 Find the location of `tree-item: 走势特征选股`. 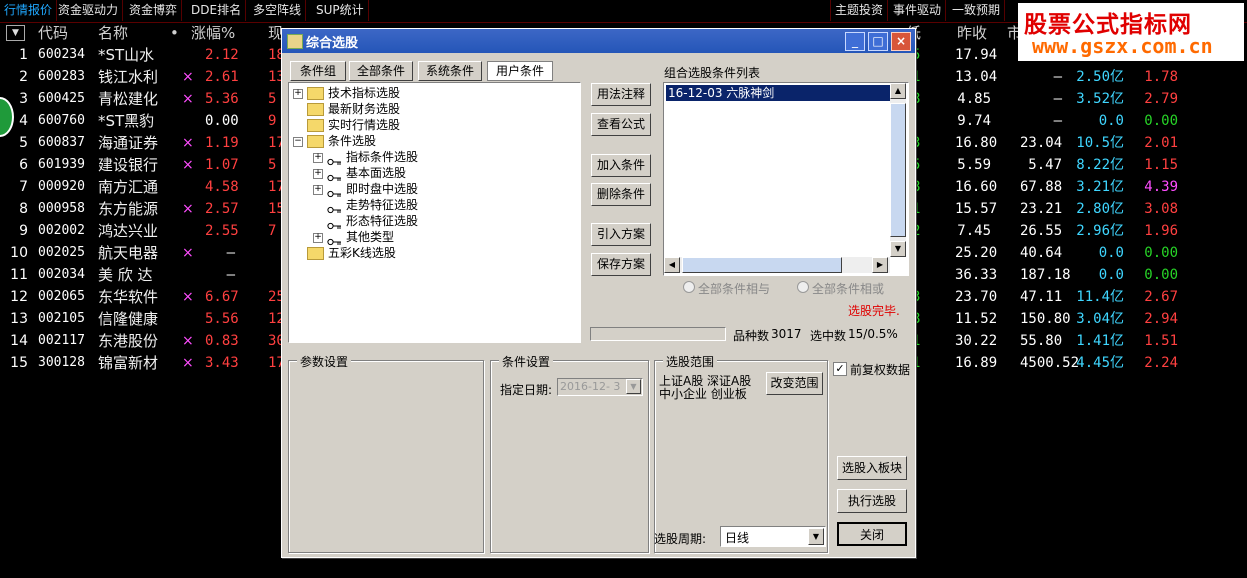

tree-item: 走势特征选股 is located at coordinates (372, 205).